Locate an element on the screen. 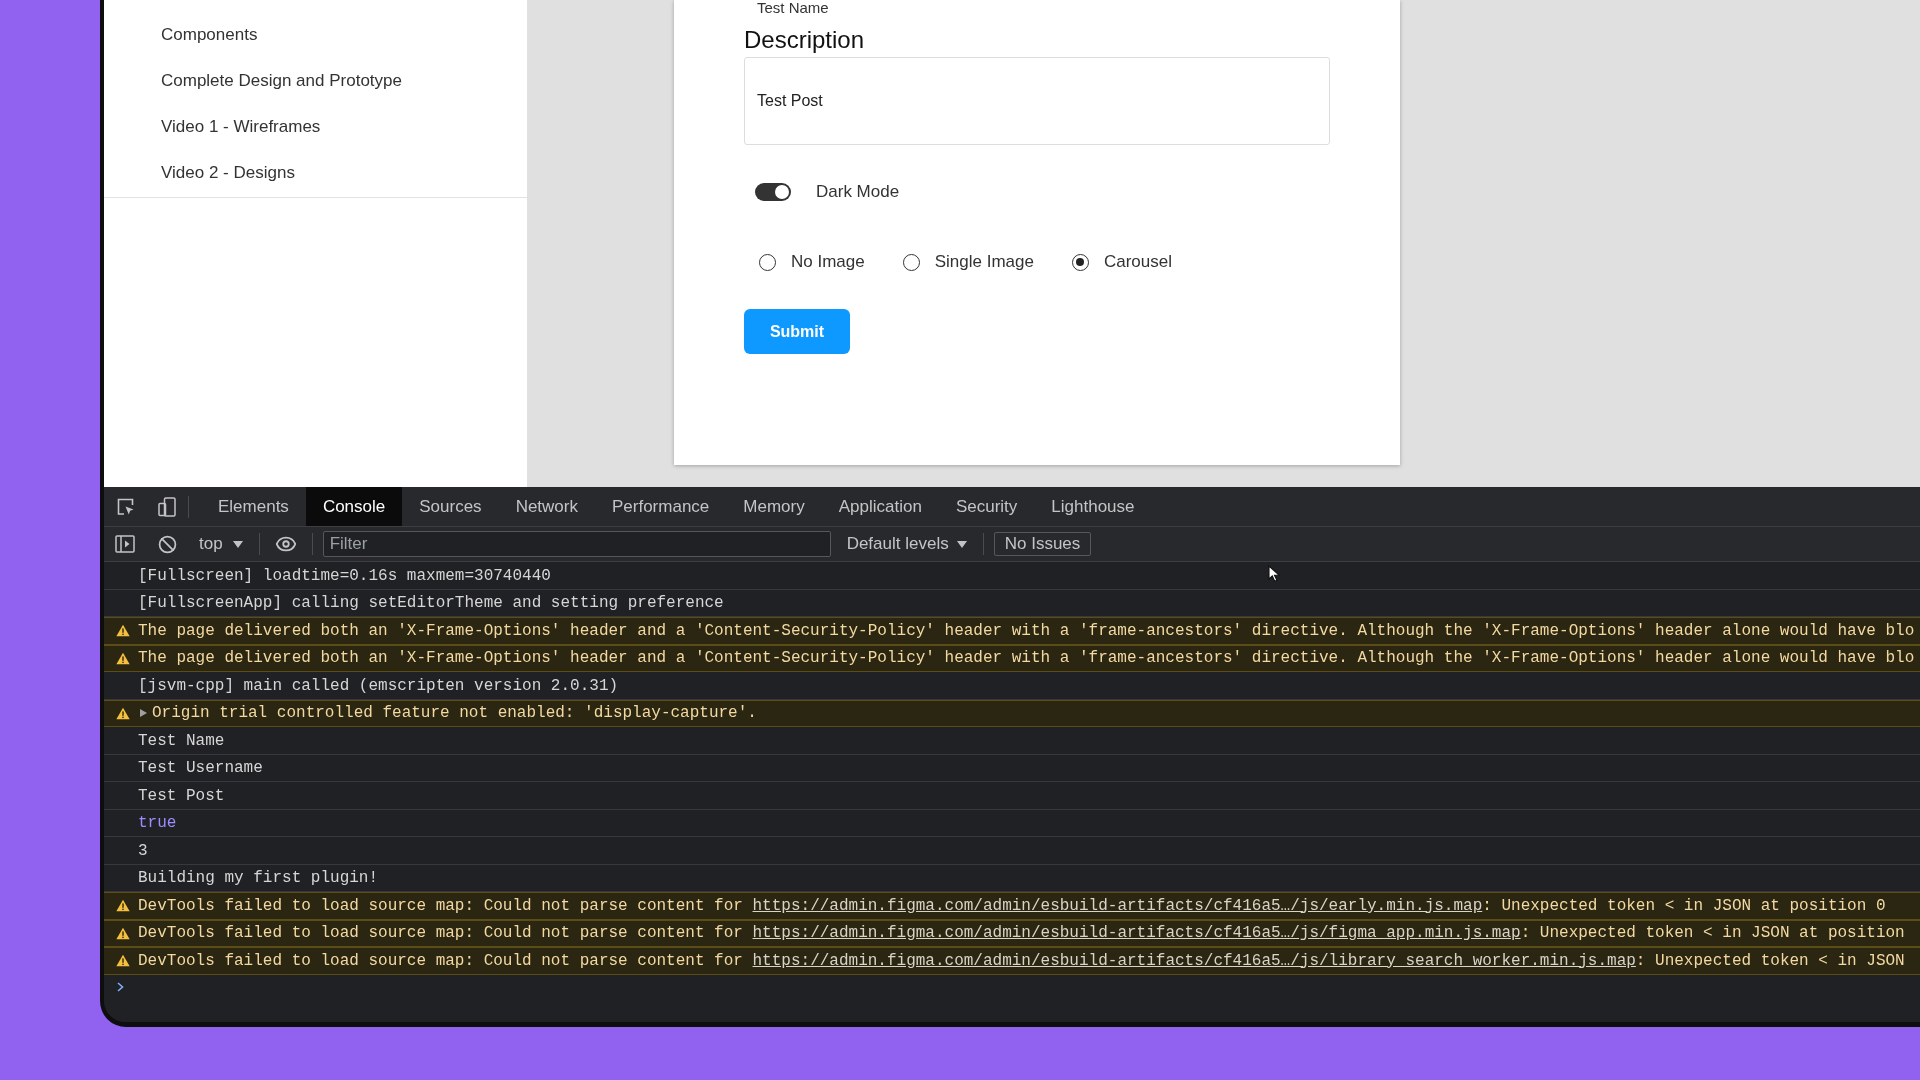  expand-triangle-icon is located at coordinates (143, 713).